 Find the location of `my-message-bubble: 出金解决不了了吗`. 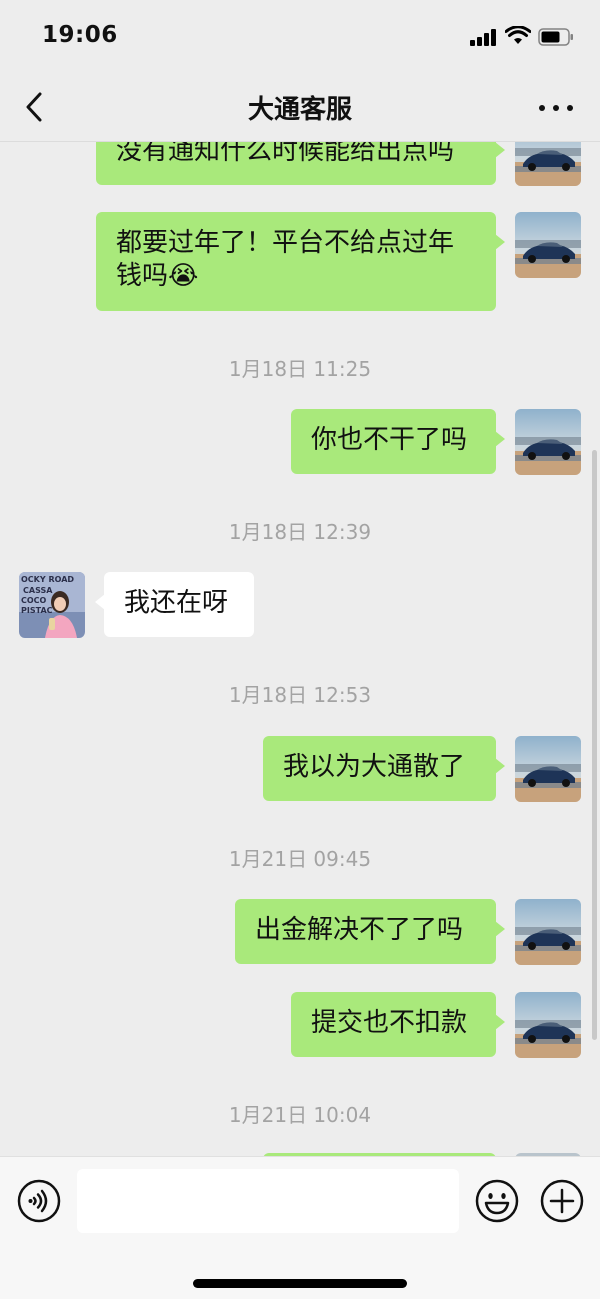

my-message-bubble: 出金解决不了了吗 is located at coordinates (370, 931).